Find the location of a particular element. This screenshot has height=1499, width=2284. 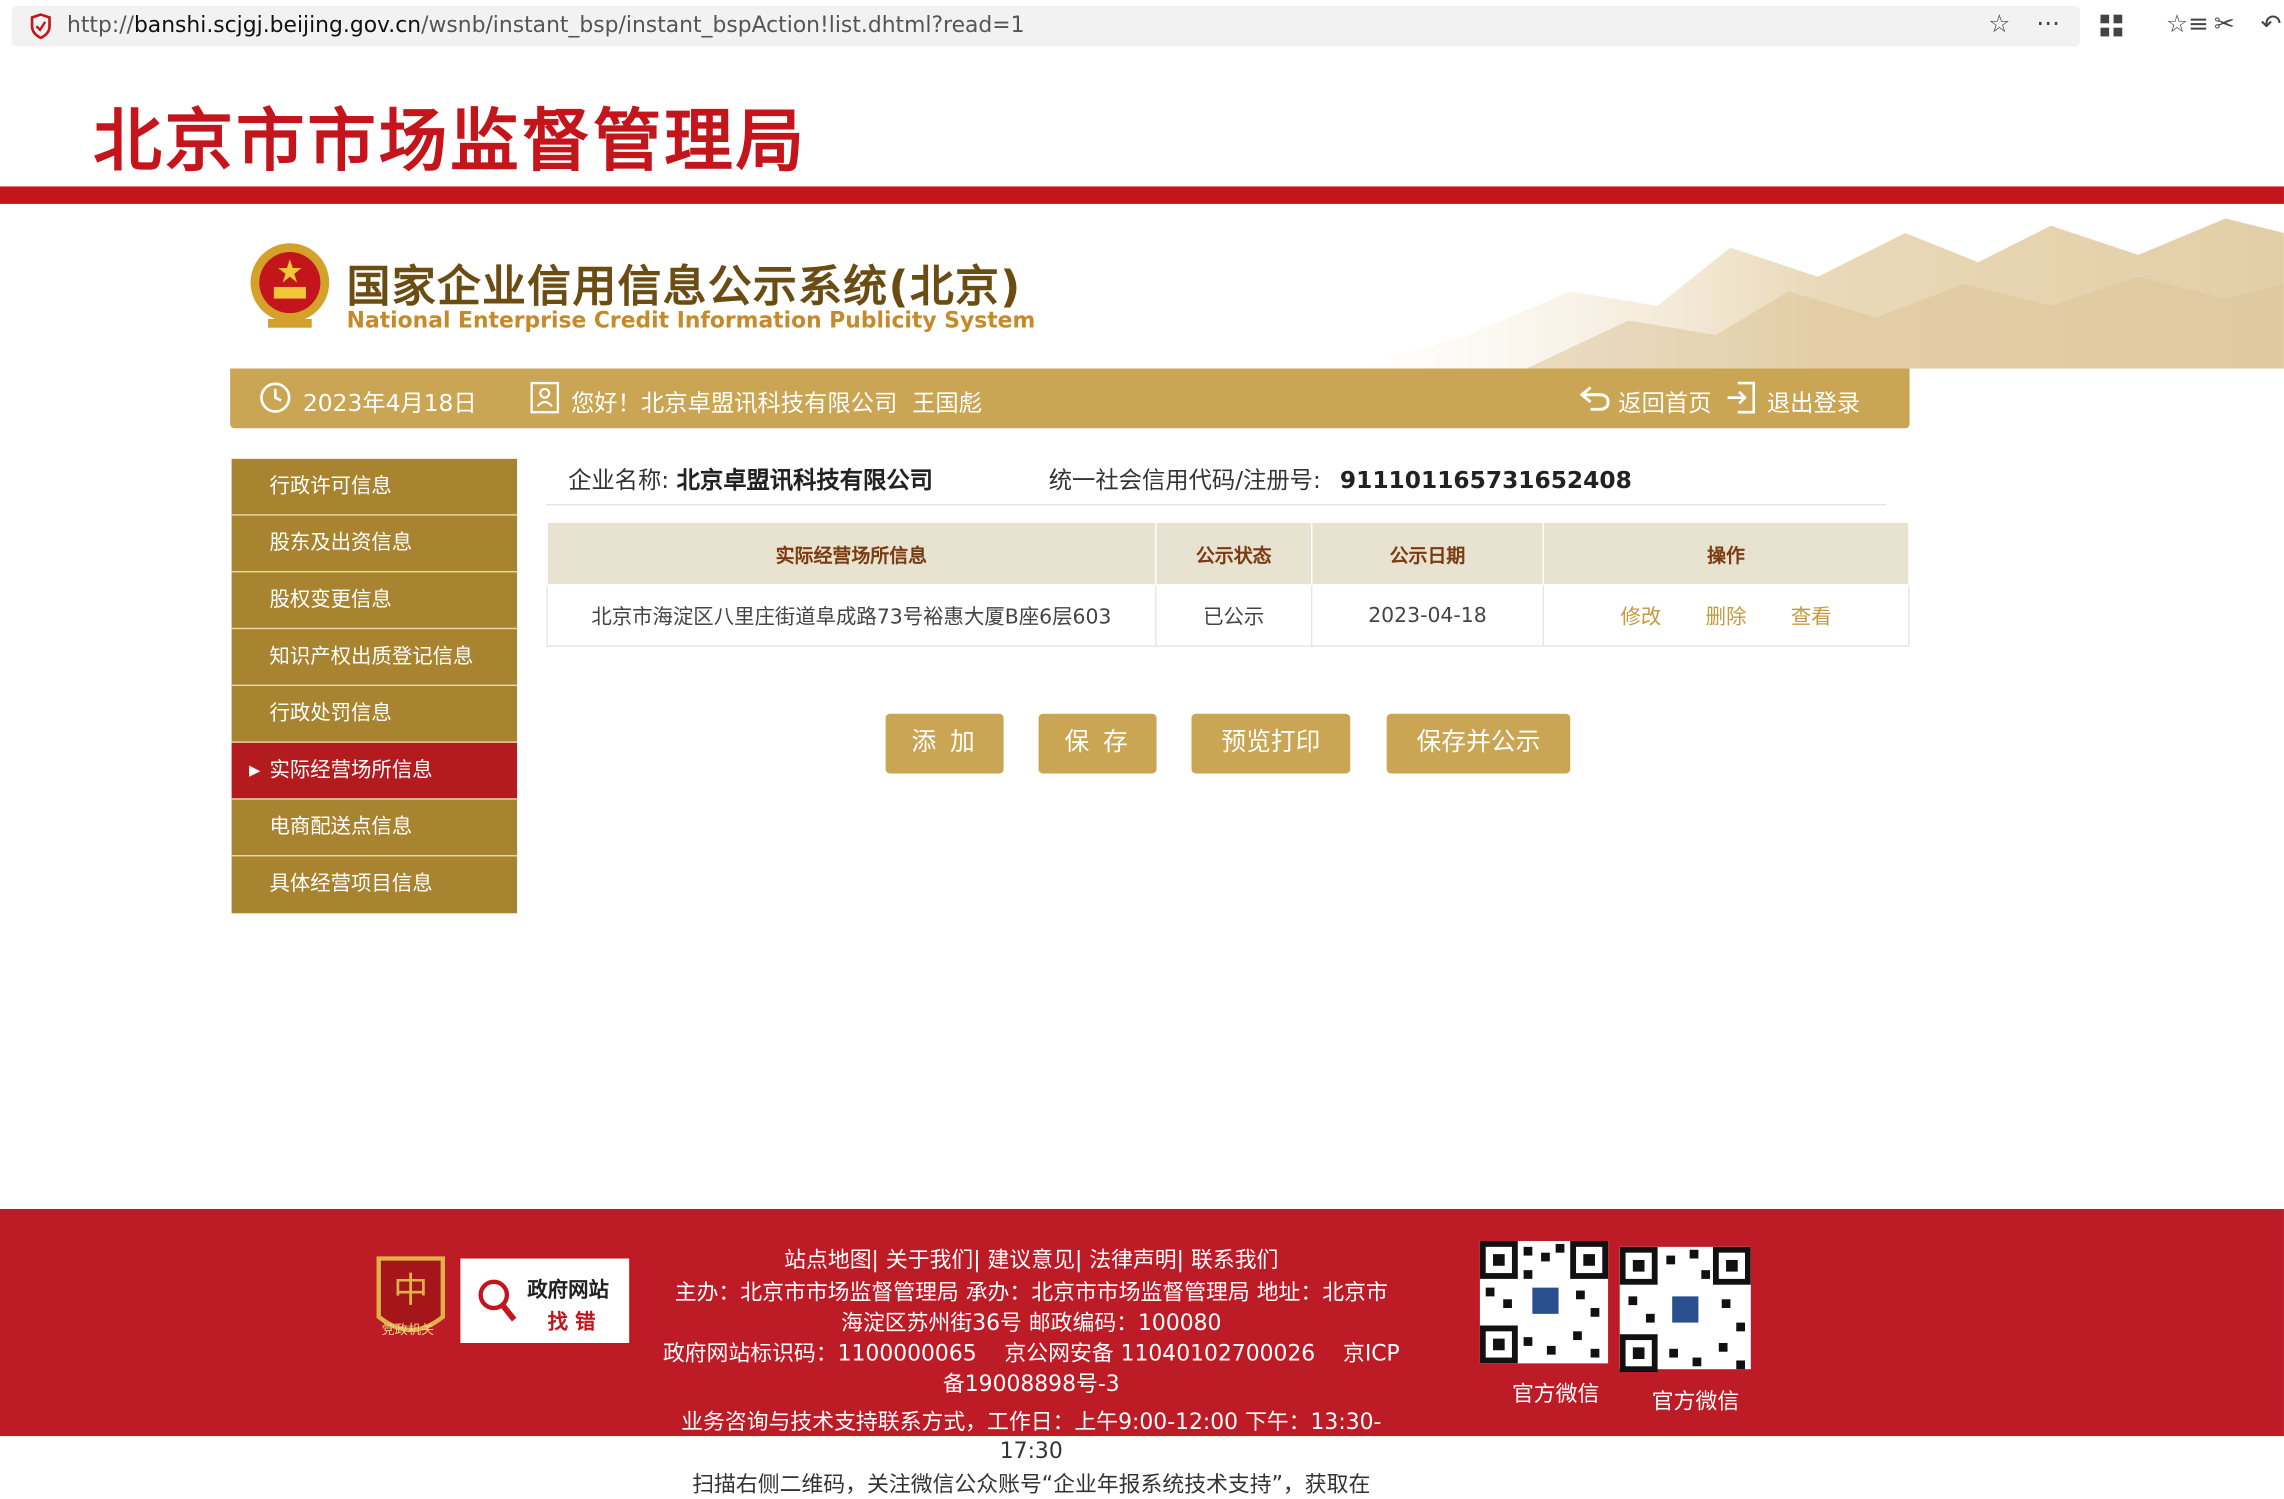

footer-support-line: 业务咨询与技术支持联系方式，工作日：上午9:00-12:00 下午：13:30- is located at coordinates (1031, 1421).